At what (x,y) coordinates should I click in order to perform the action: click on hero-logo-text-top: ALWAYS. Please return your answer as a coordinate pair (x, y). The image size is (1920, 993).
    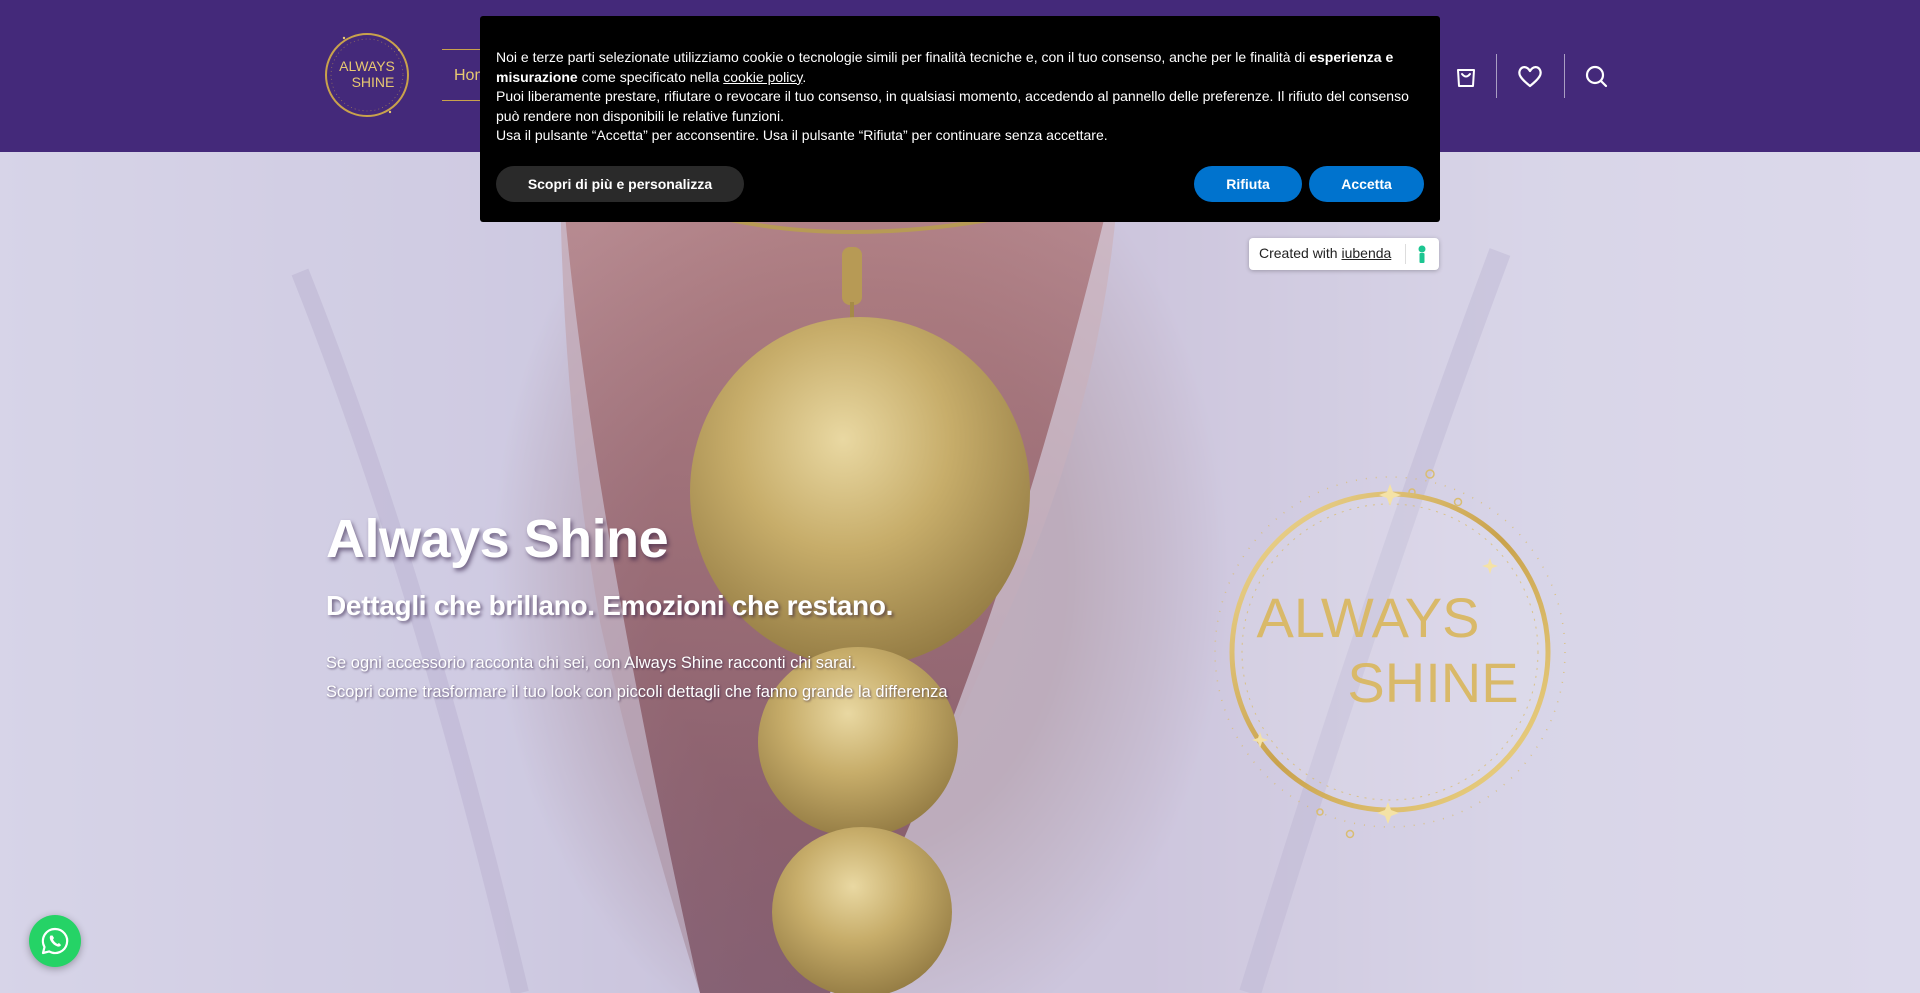
    Looking at the image, I should click on (1367, 617).